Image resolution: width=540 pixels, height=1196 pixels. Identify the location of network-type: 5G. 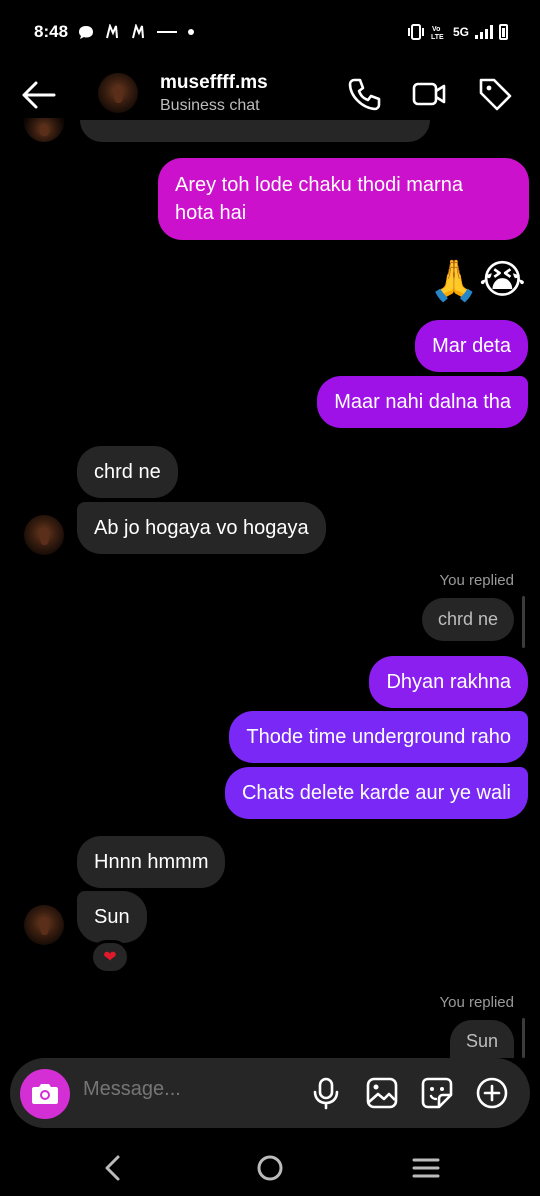
(460, 32).